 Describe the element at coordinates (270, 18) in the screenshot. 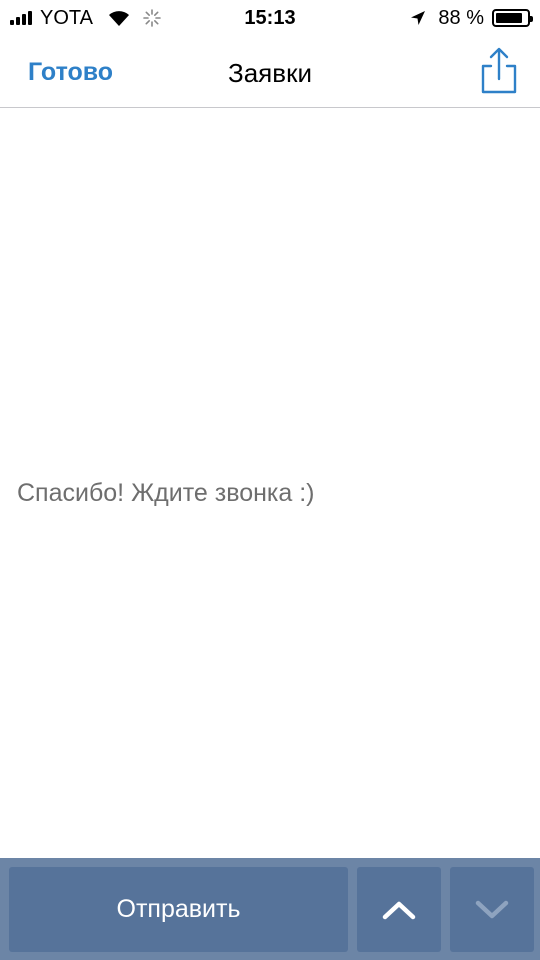

I see `status-bar: YOTA 15:13 88 %` at that location.